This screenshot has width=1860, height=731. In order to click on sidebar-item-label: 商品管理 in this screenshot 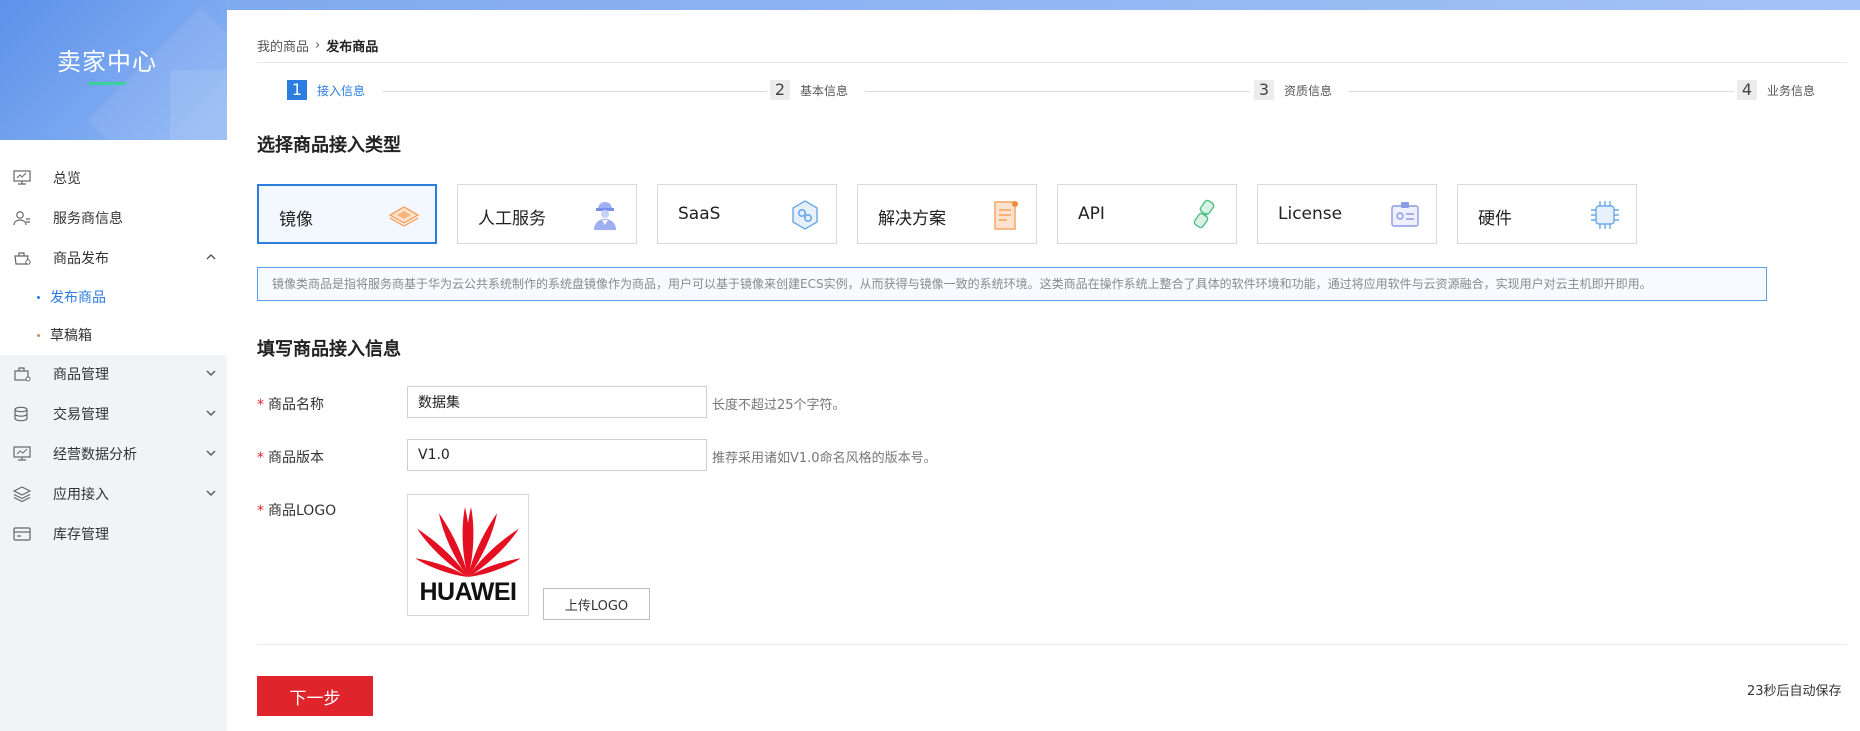, I will do `click(81, 375)`.